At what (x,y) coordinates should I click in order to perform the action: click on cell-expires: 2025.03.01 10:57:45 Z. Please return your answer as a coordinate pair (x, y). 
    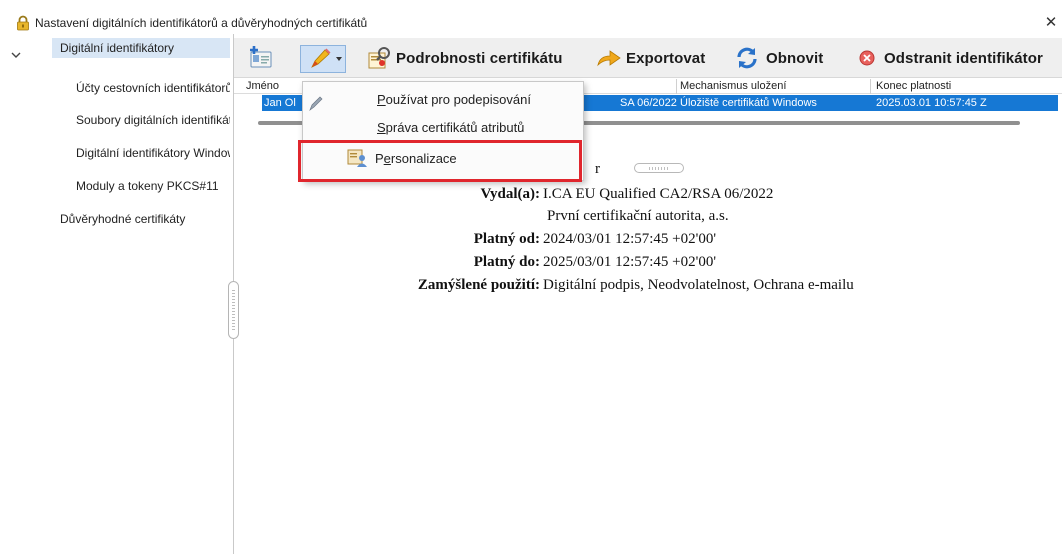
    Looking at the image, I should click on (931, 103).